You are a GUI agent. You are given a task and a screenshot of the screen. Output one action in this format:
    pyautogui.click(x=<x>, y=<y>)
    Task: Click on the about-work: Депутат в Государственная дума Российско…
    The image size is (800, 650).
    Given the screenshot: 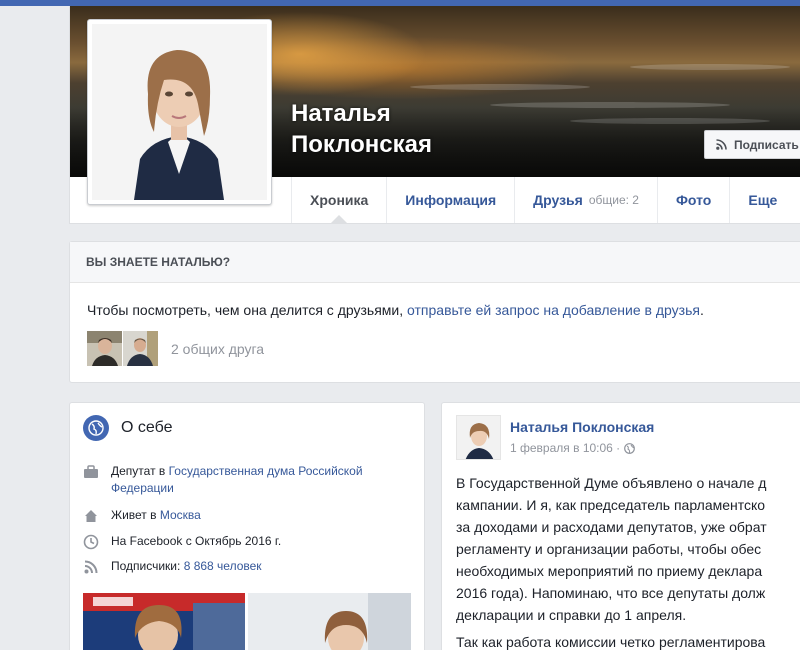 What is the action you would take?
    pyautogui.click(x=247, y=480)
    